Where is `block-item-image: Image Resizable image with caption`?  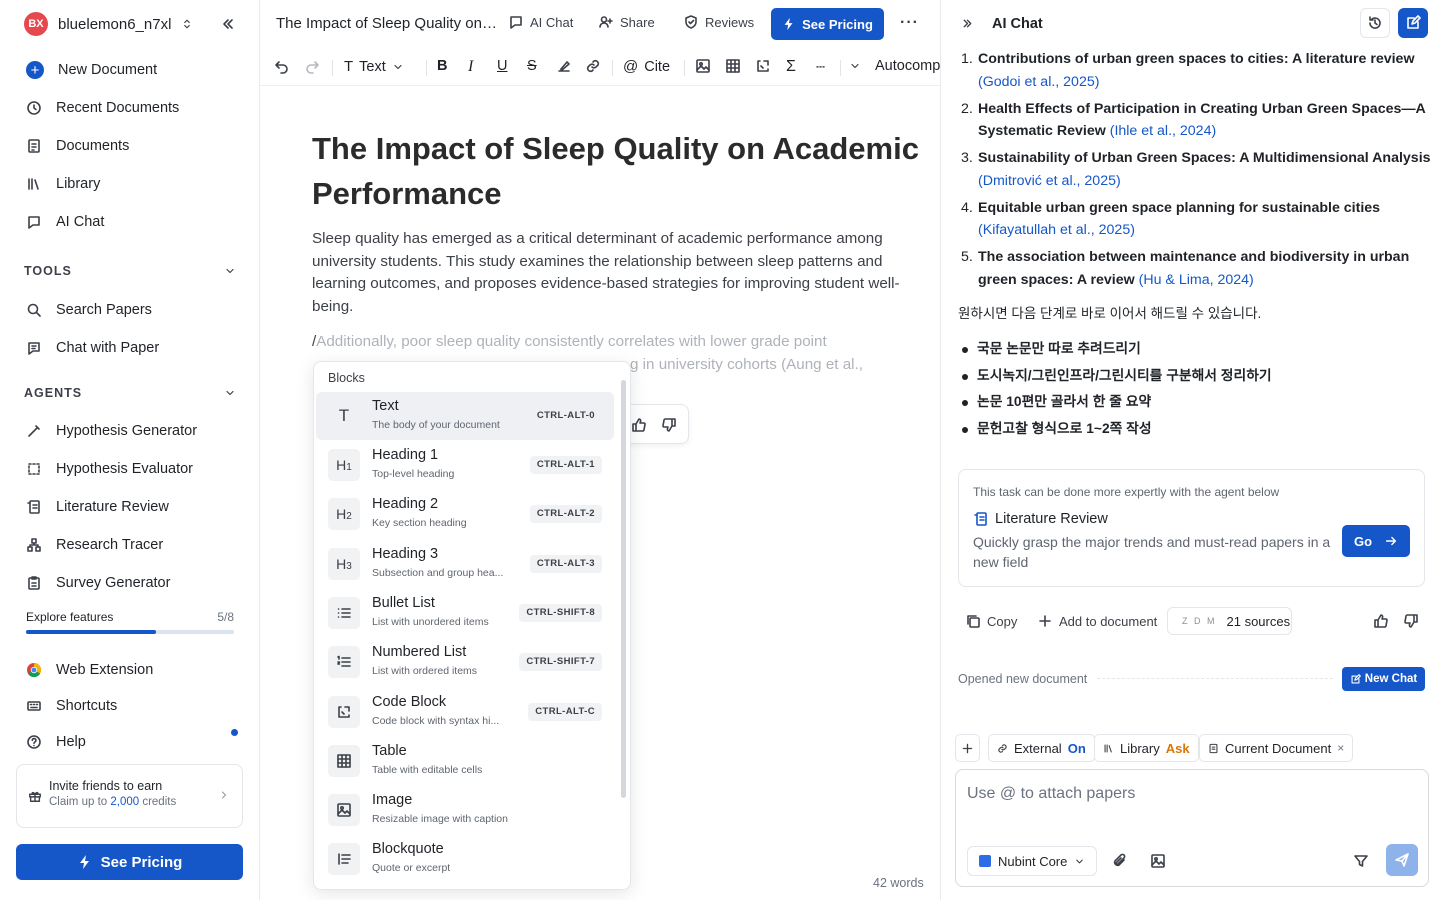 block-item-image: Image Resizable image with caption is located at coordinates (465, 810).